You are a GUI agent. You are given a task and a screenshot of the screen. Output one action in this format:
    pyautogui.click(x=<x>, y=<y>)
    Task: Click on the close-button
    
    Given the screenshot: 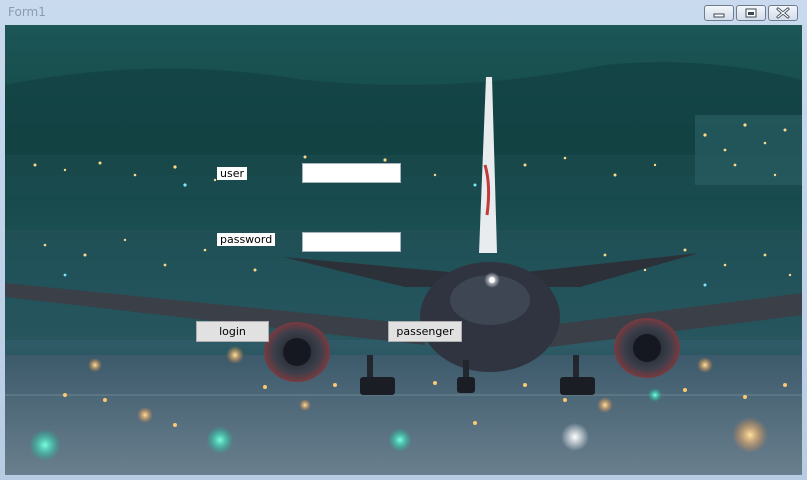 What is the action you would take?
    pyautogui.click(x=783, y=13)
    